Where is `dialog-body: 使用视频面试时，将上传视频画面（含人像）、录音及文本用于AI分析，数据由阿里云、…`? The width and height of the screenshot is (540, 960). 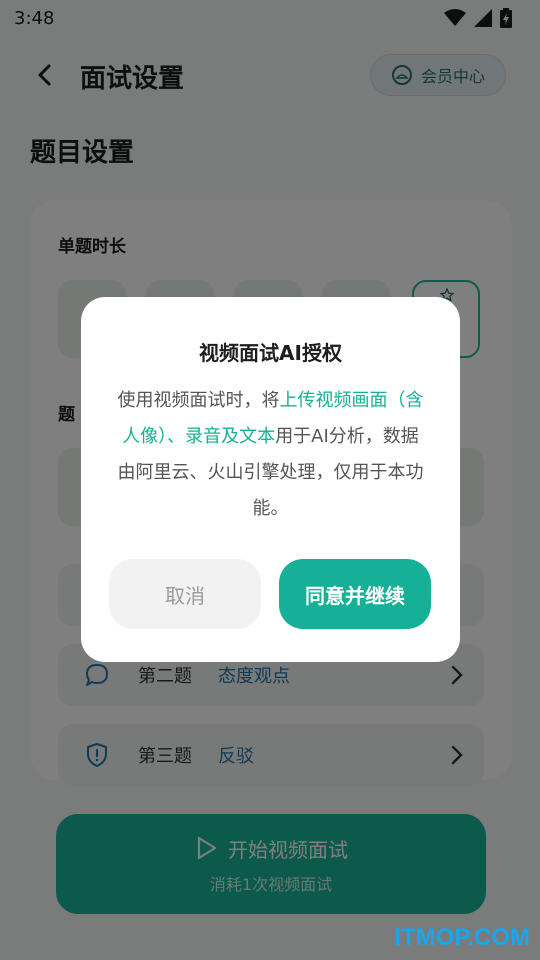 dialog-body: 使用视频面试时，将上传视频画面（含人像）、录音及文本用于AI分析，数据由阿里云、… is located at coordinates (270, 455).